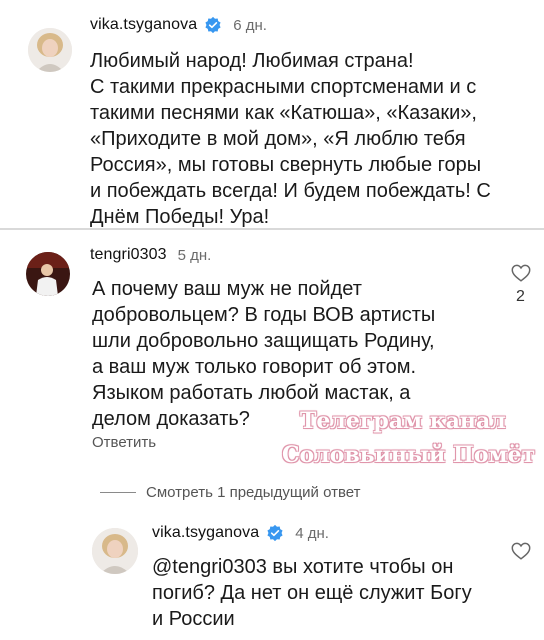 The width and height of the screenshot is (544, 640). What do you see at coordinates (194, 255) in the screenshot?
I see `timestamp: 5 дн.` at bounding box center [194, 255].